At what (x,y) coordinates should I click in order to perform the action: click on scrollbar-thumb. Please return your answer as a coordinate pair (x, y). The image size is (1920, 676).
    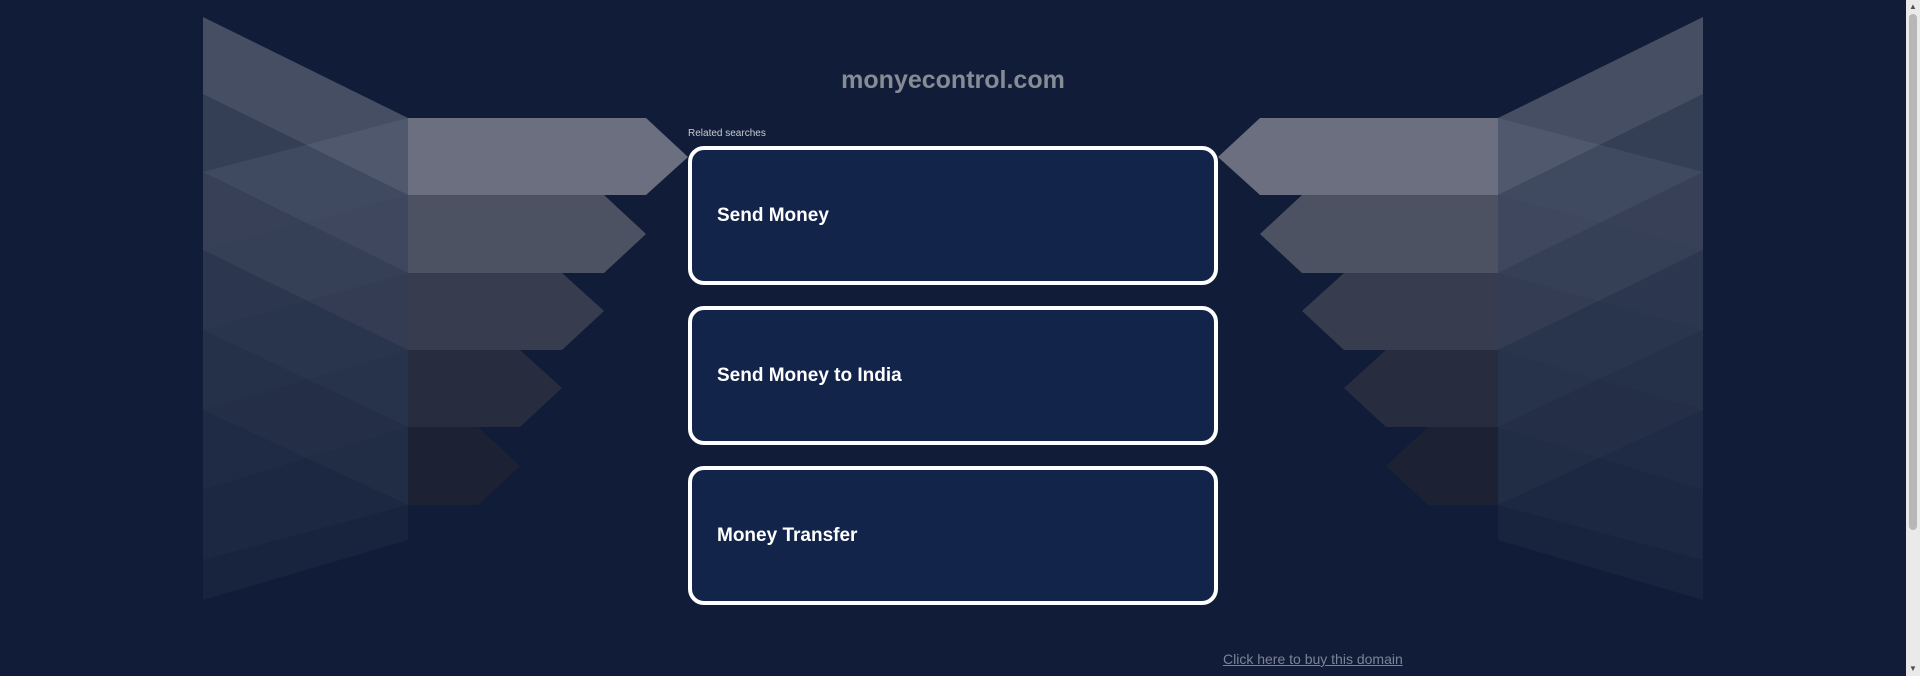
    Looking at the image, I should click on (1913, 272).